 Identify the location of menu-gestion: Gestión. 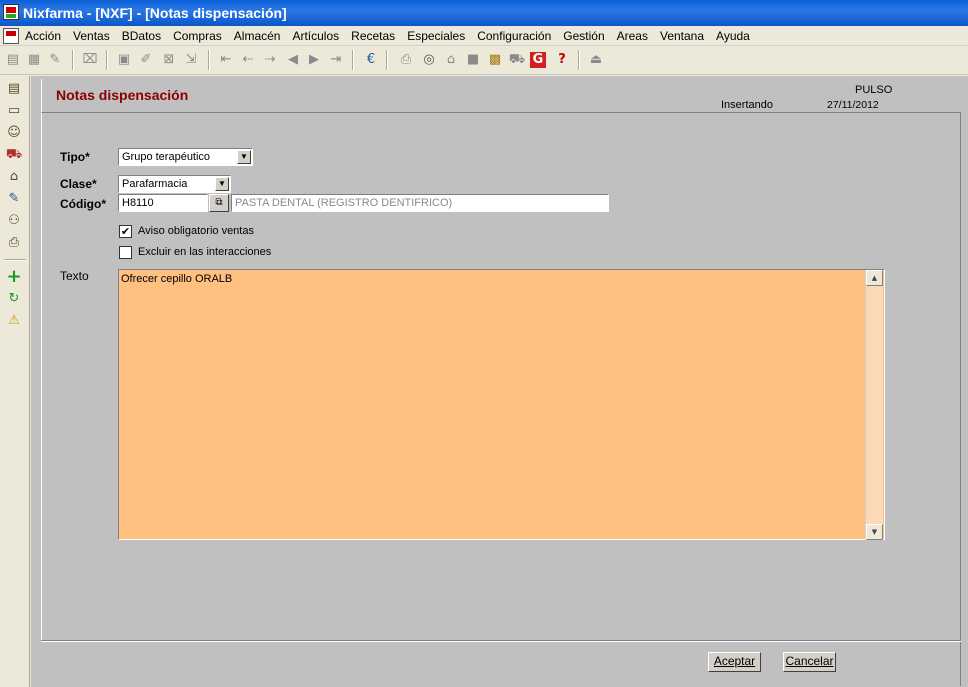
(583, 36).